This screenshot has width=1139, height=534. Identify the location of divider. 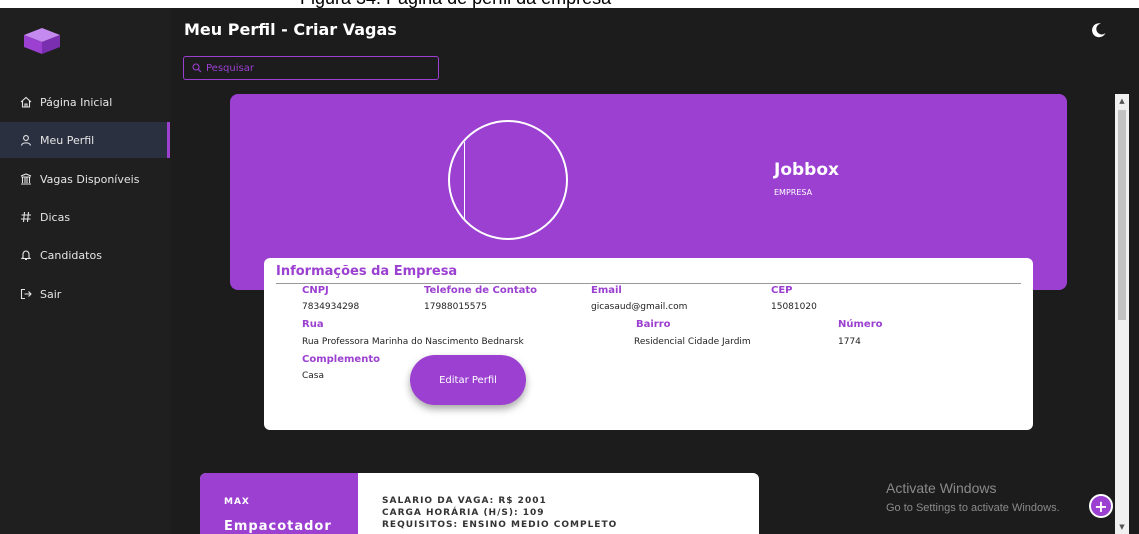
(648, 283).